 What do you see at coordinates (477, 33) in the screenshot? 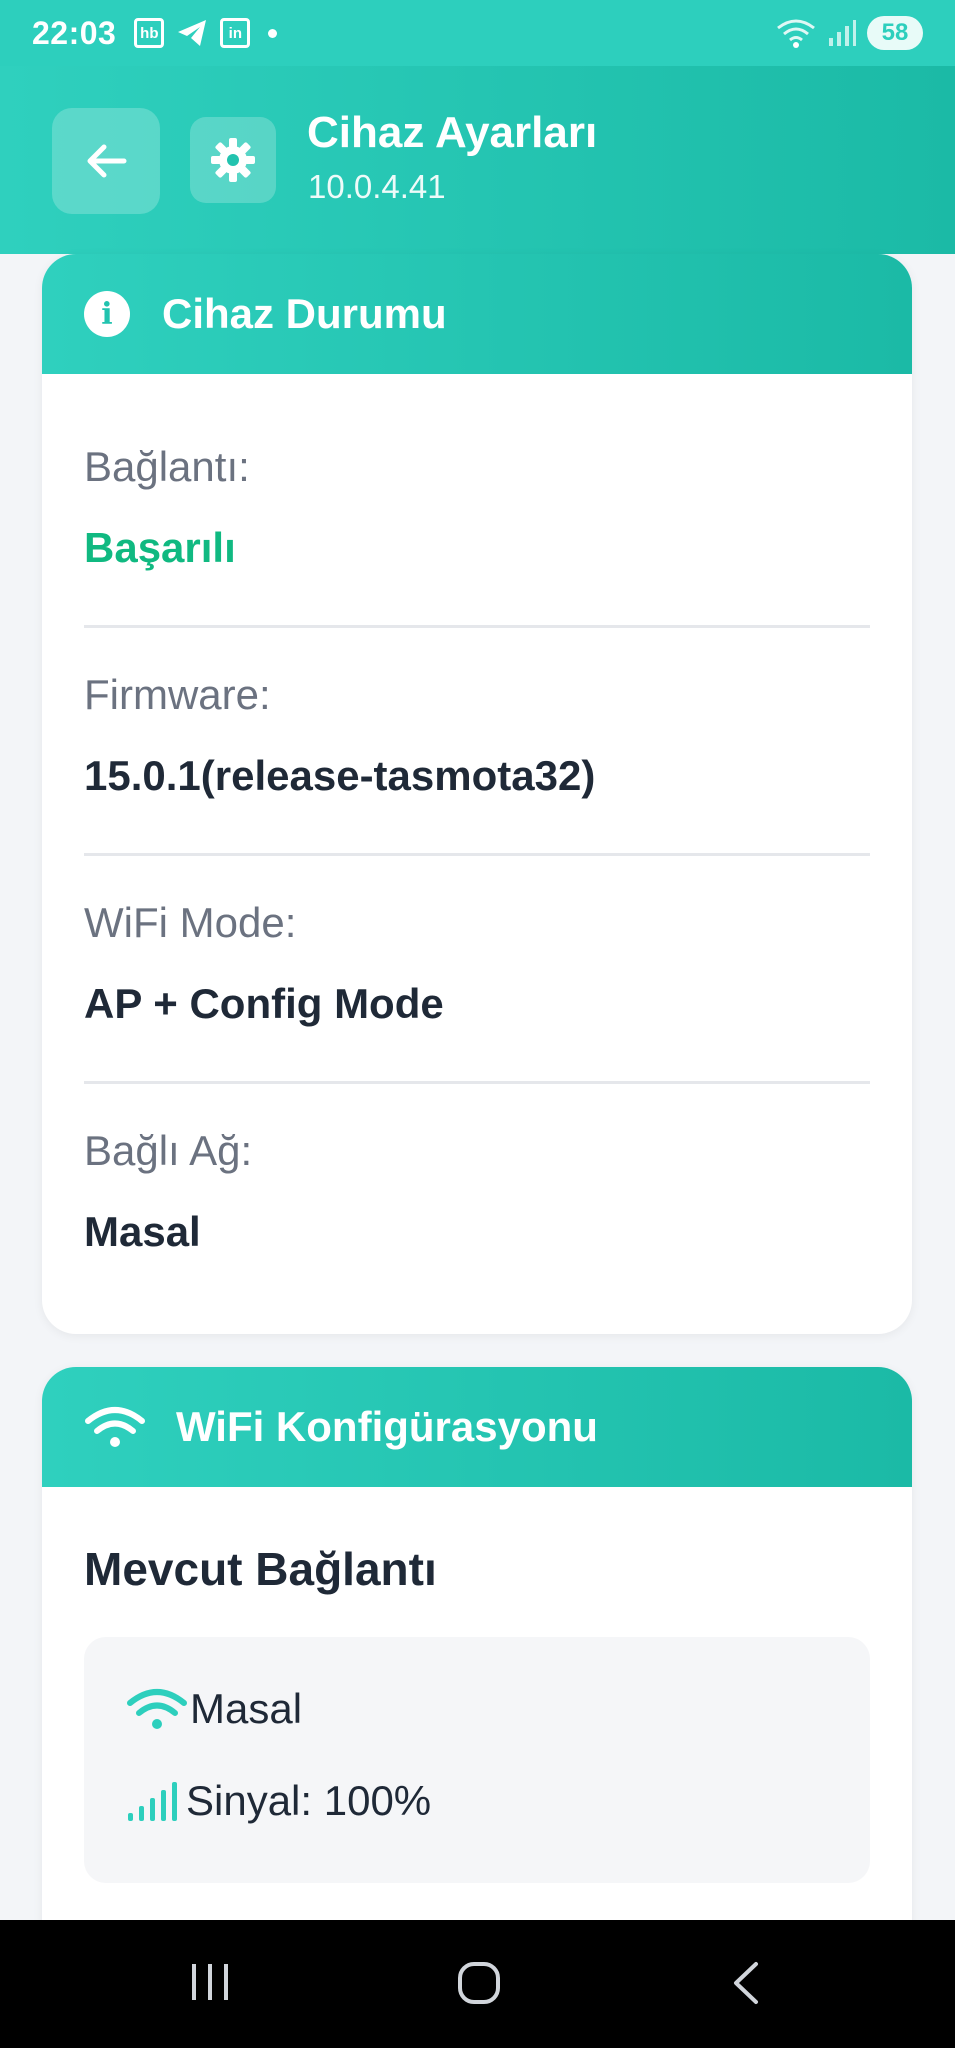
I see `status-bar: 22:03 hb in 58` at bounding box center [477, 33].